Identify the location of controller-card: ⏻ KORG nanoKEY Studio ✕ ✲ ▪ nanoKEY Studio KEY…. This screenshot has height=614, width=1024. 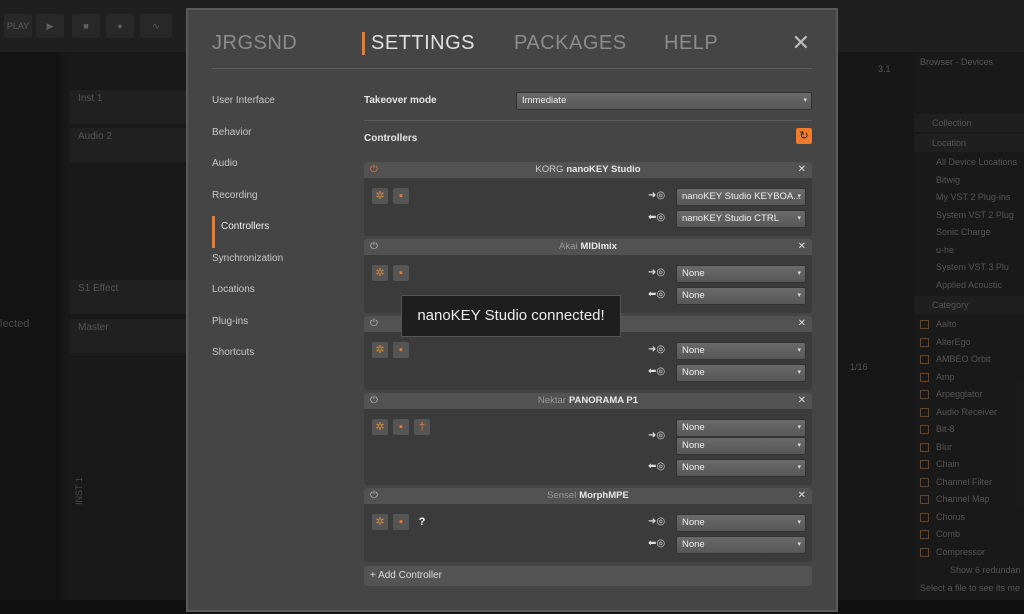
(588, 199).